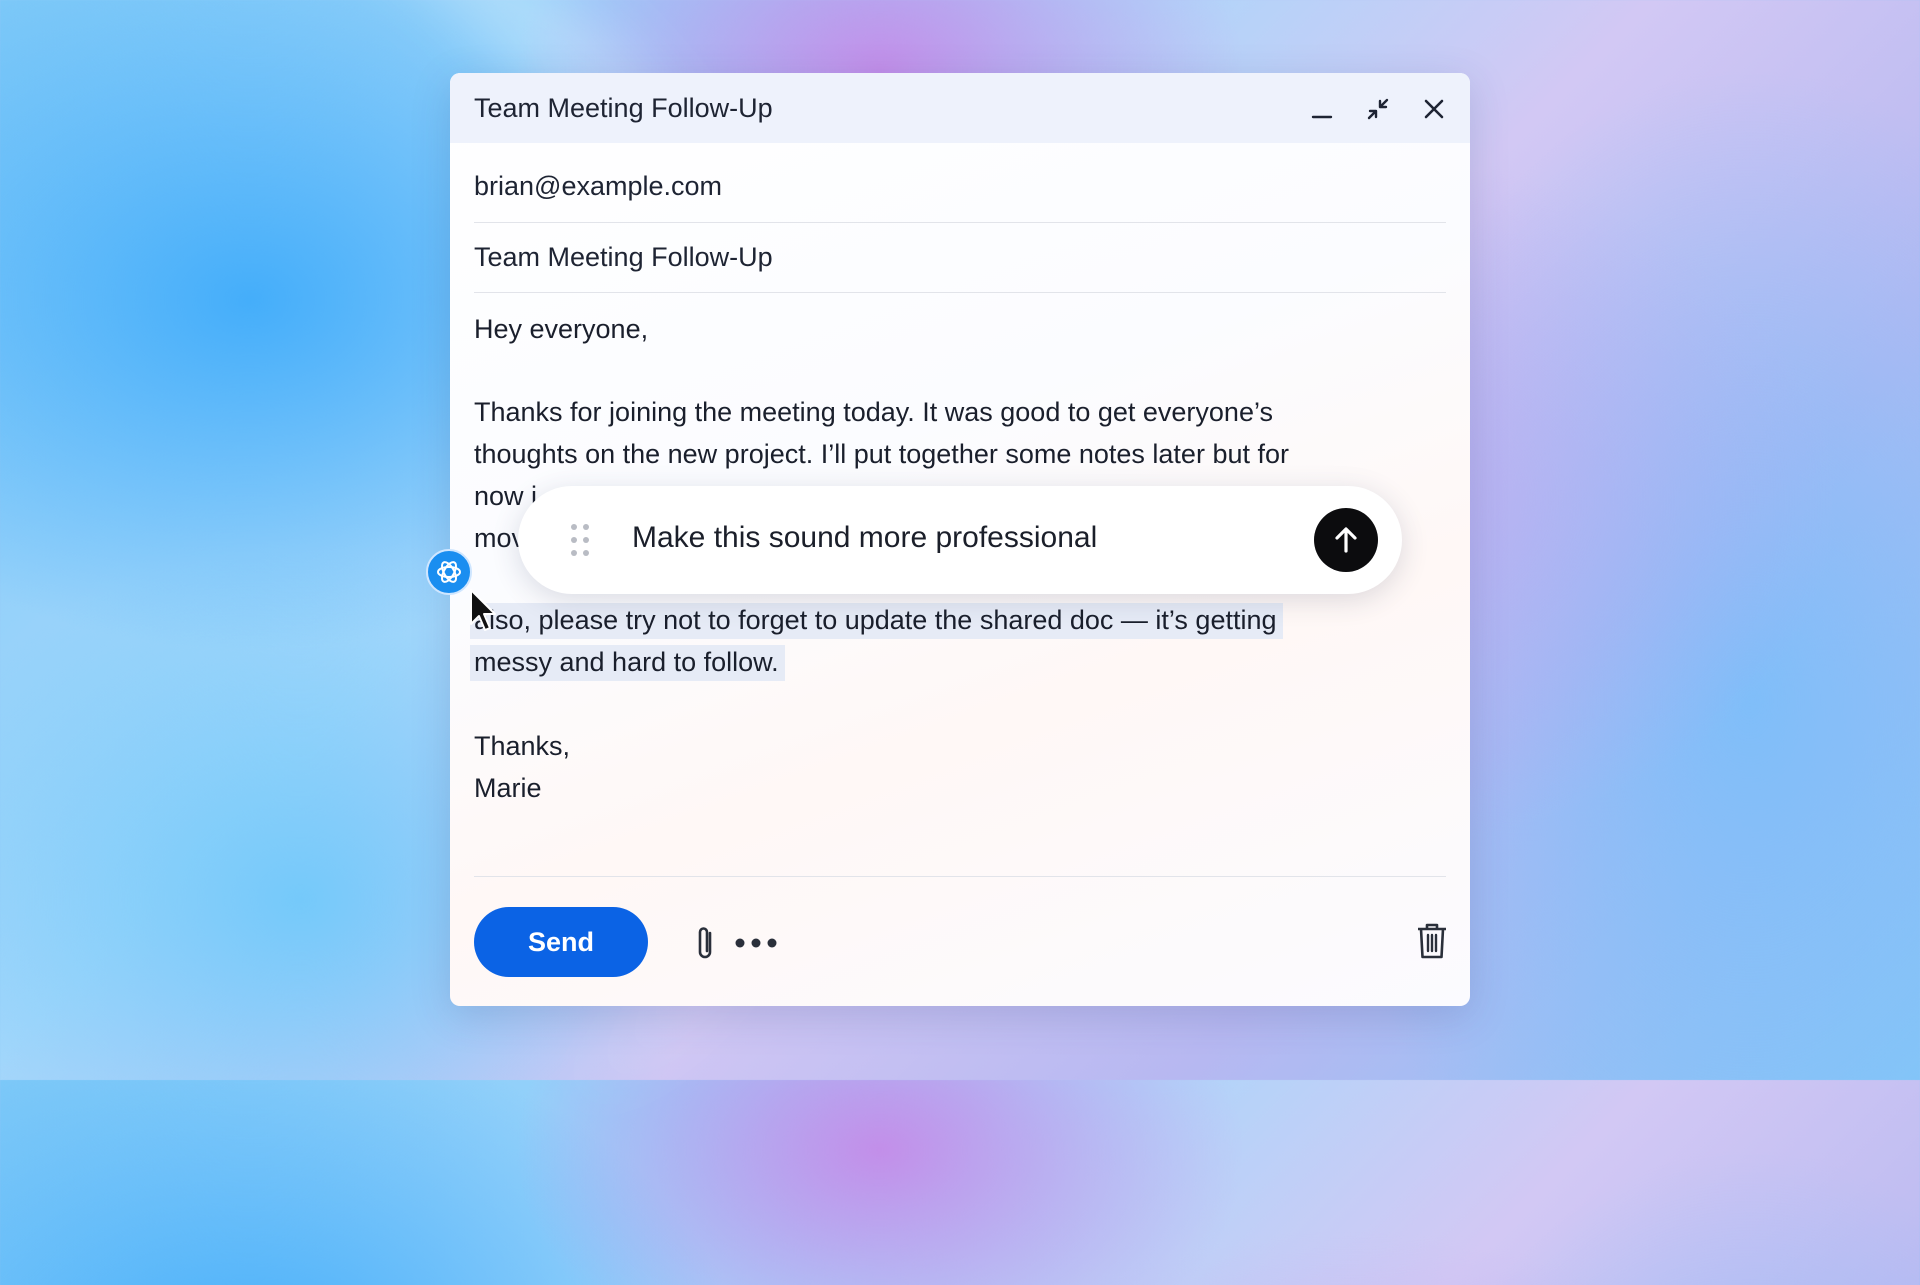 The height and width of the screenshot is (1285, 1920). I want to click on drag-handle, so click(580, 540).